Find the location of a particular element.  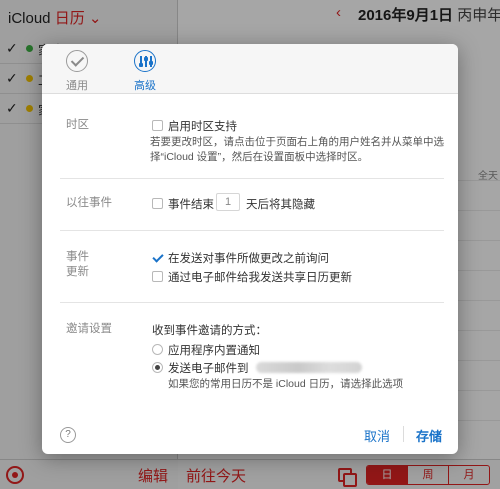

timezone-option: 启用时区支持 is located at coordinates (202, 127).